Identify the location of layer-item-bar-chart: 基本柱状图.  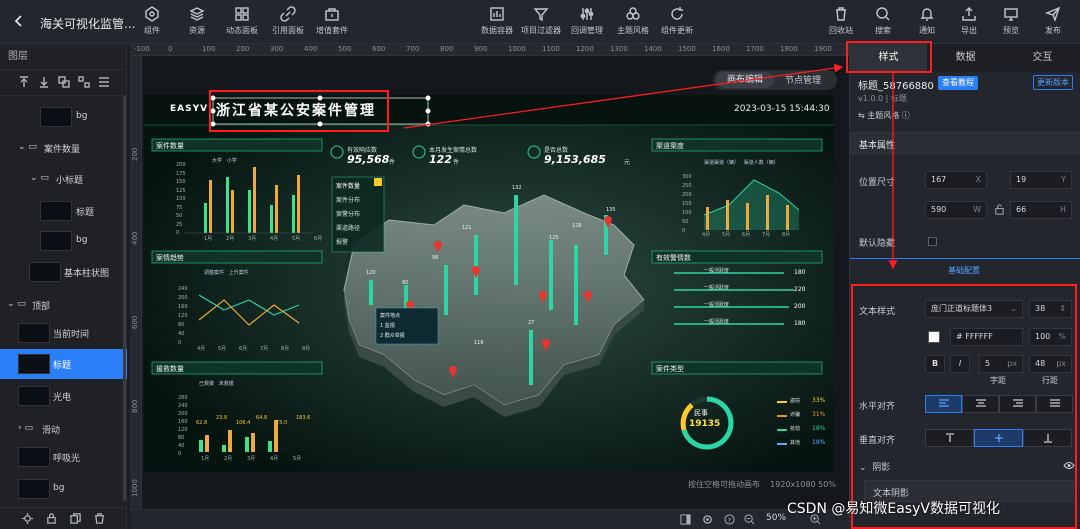
(63, 272).